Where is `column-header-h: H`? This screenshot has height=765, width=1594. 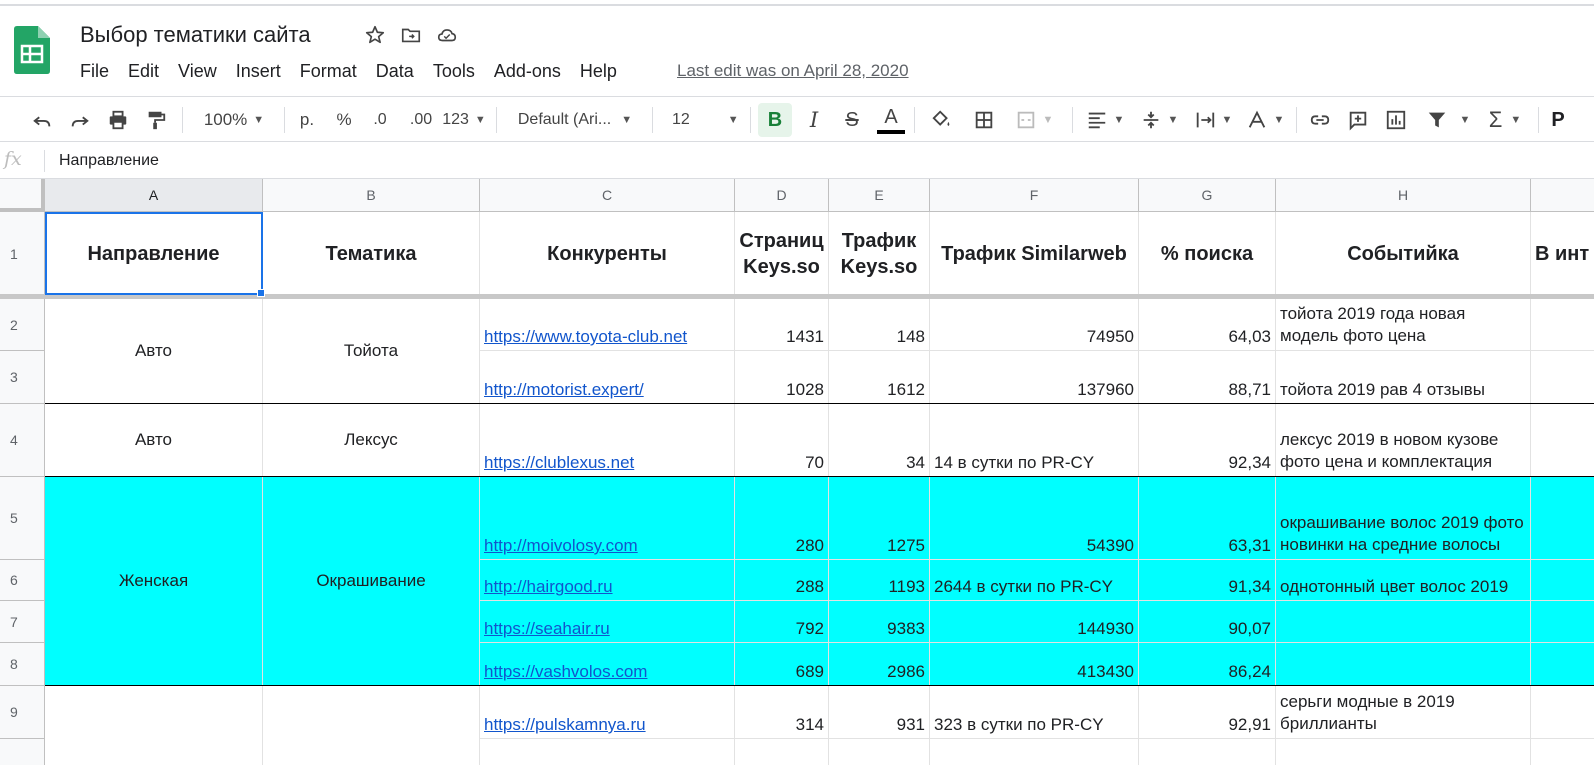 column-header-h: H is located at coordinates (1403, 195).